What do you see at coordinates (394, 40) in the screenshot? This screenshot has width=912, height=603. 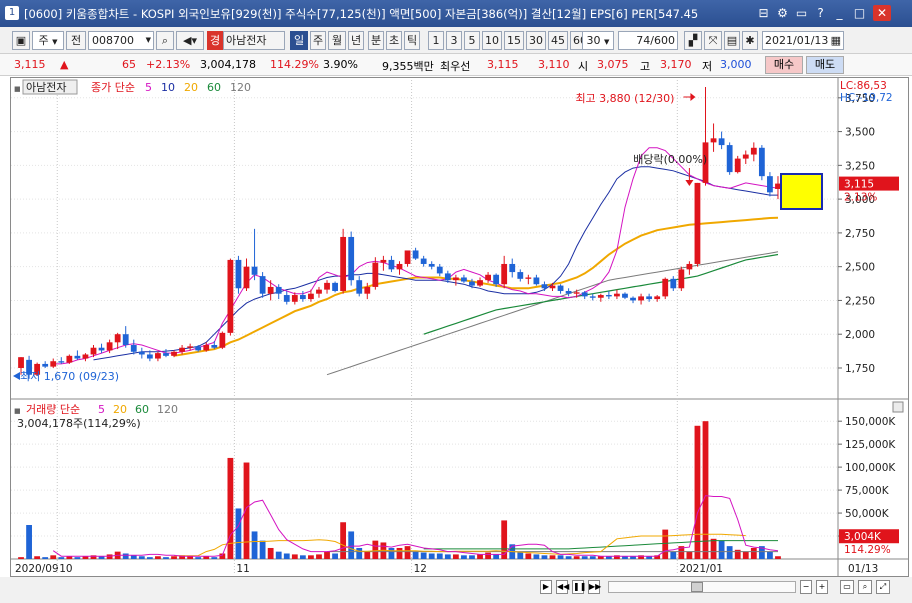 I see `period-tab-second: 초` at bounding box center [394, 40].